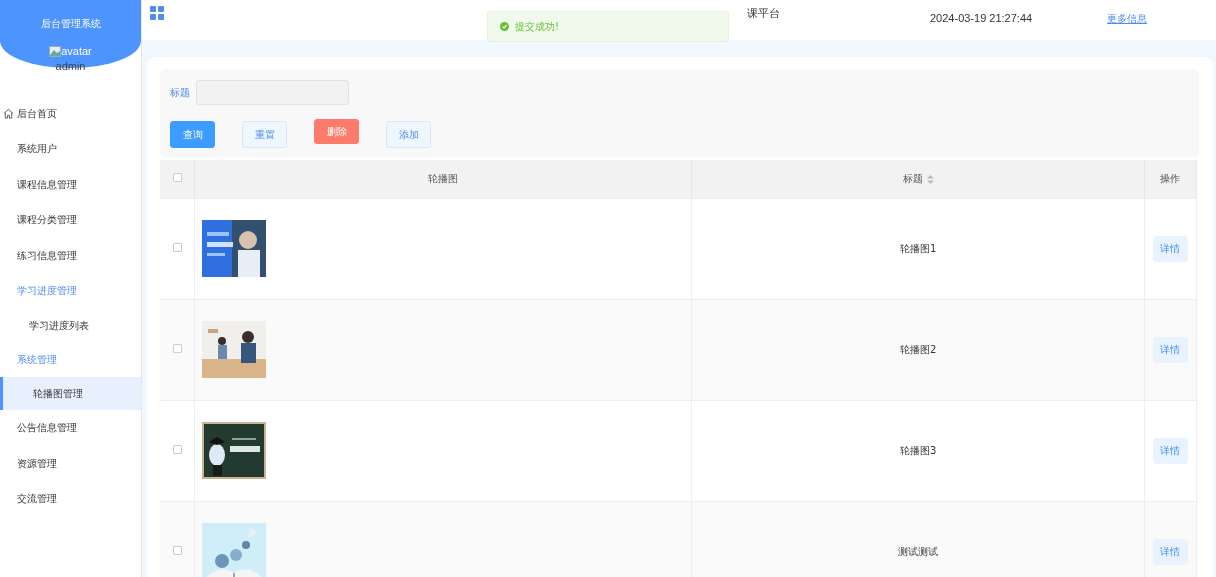 The width and height of the screenshot is (1216, 577). What do you see at coordinates (70, 359) in the screenshot?
I see `menu-item: 系统管理` at bounding box center [70, 359].